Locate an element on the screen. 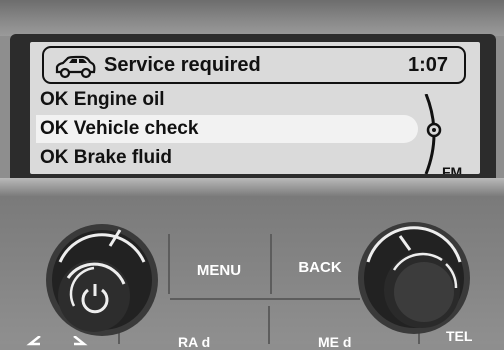 The width and height of the screenshot is (504, 350). list-item-brake-fluid: OK Brake fluid is located at coordinates (104, 158).